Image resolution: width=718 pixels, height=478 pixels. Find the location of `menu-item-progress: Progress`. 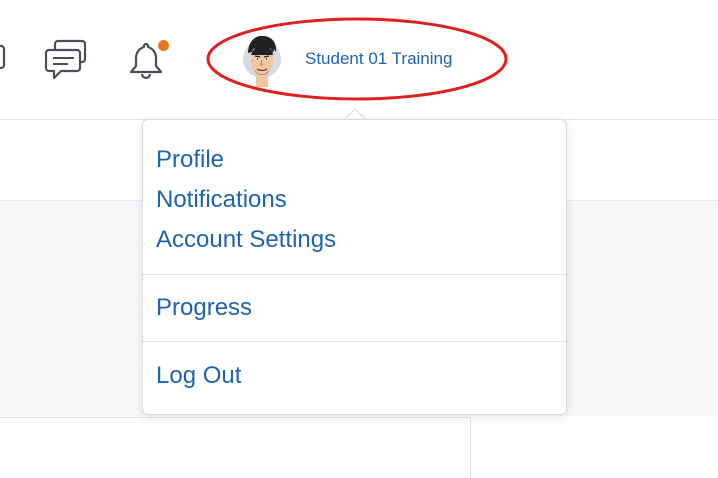

menu-item-progress: Progress is located at coordinates (204, 308).